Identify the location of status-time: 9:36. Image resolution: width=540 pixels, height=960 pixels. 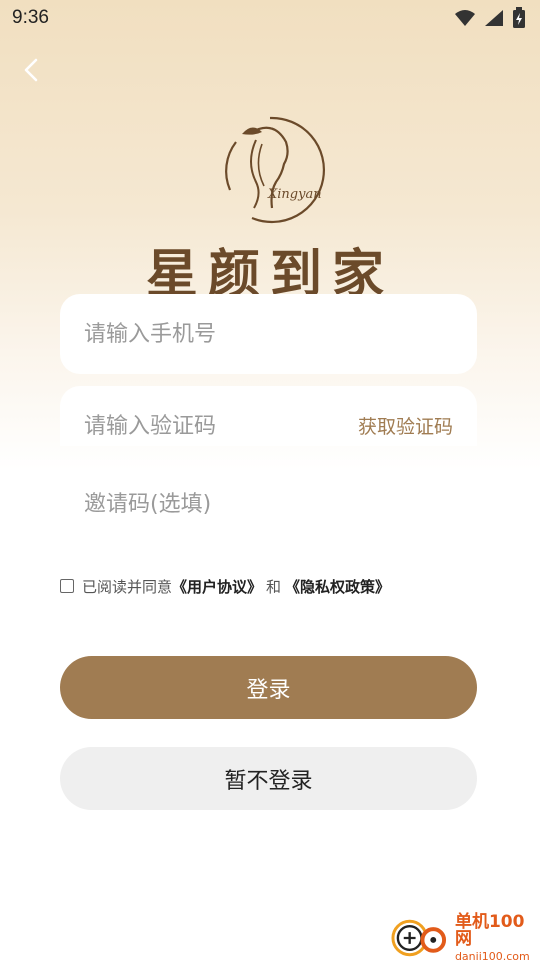
(30, 17).